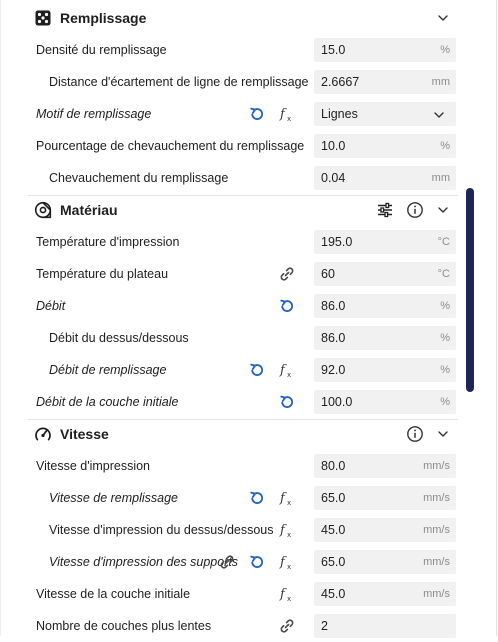 This screenshot has height=642, width=498. What do you see at coordinates (243, 18) in the screenshot?
I see `section-header-infill: Remplissage` at bounding box center [243, 18].